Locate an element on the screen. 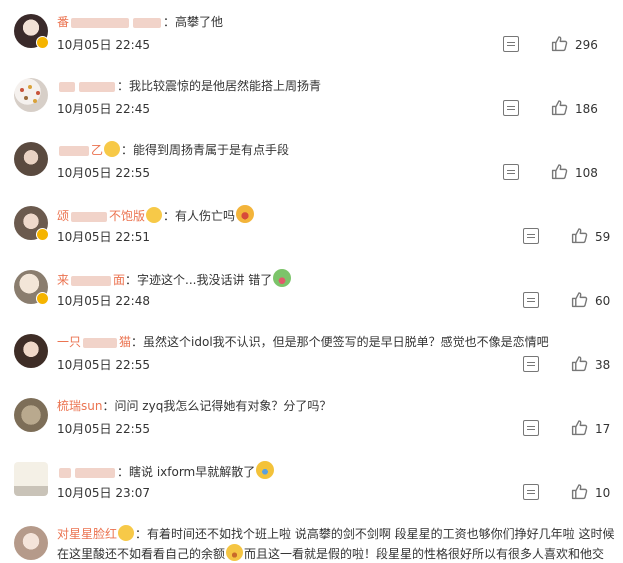 The height and width of the screenshot is (563, 623). comment-actions: 186 is located at coordinates (563, 110).